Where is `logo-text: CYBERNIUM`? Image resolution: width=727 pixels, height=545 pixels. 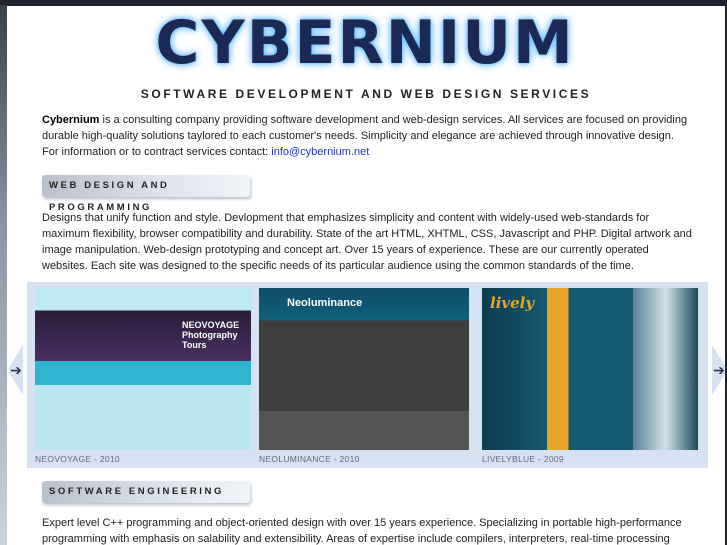
logo-text: CYBERNIUM is located at coordinates (365, 43).